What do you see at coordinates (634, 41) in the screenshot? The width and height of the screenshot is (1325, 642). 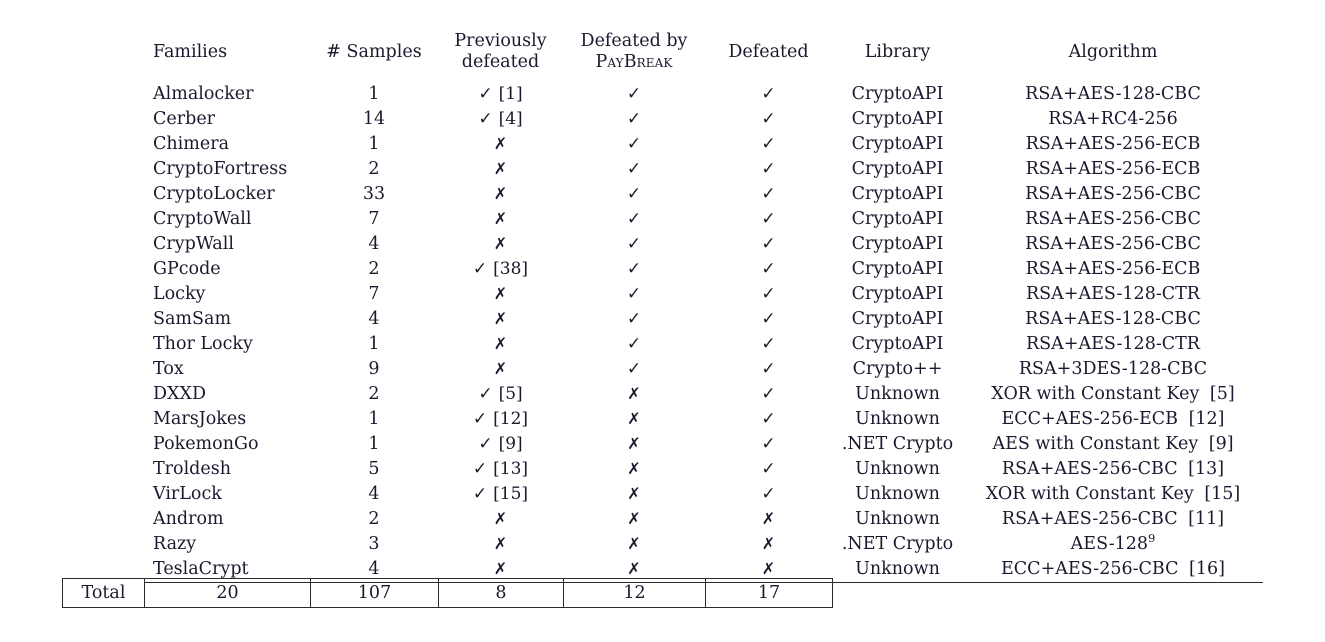 I see `column-header-text: Defeated by` at bounding box center [634, 41].